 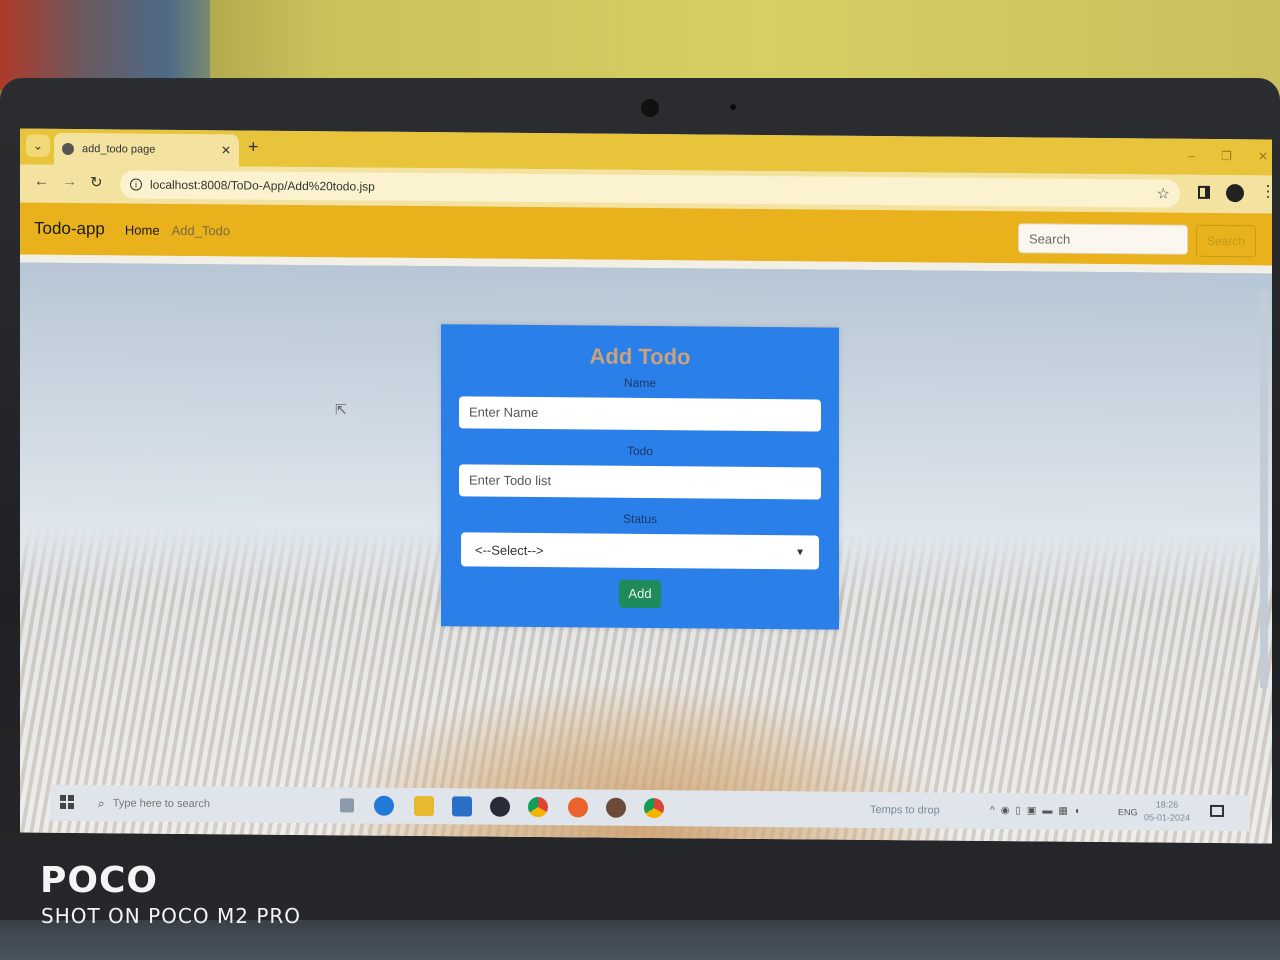 What do you see at coordinates (161, 804) in the screenshot?
I see `taskbar-search-placeholder: Type here to search` at bounding box center [161, 804].